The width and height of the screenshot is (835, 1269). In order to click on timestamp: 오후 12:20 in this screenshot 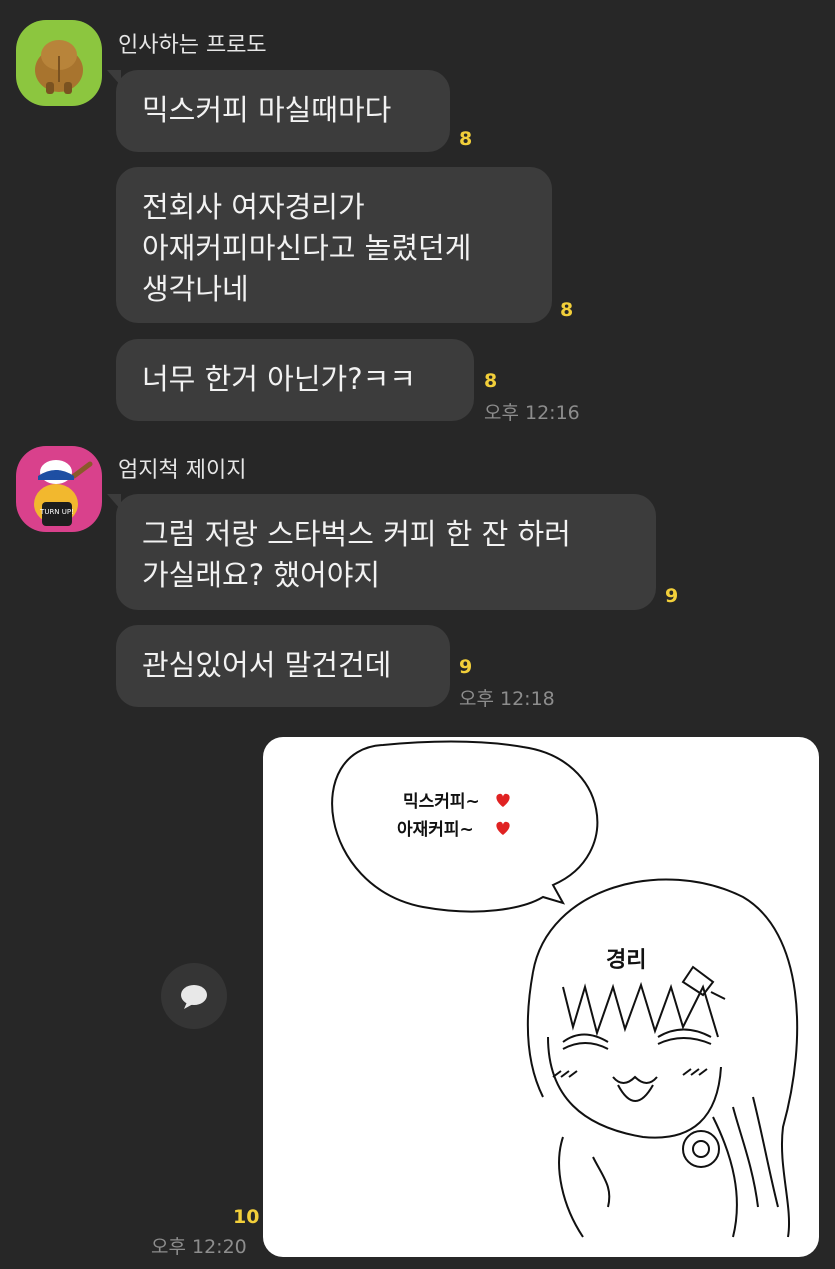, I will do `click(199, 1247)`.